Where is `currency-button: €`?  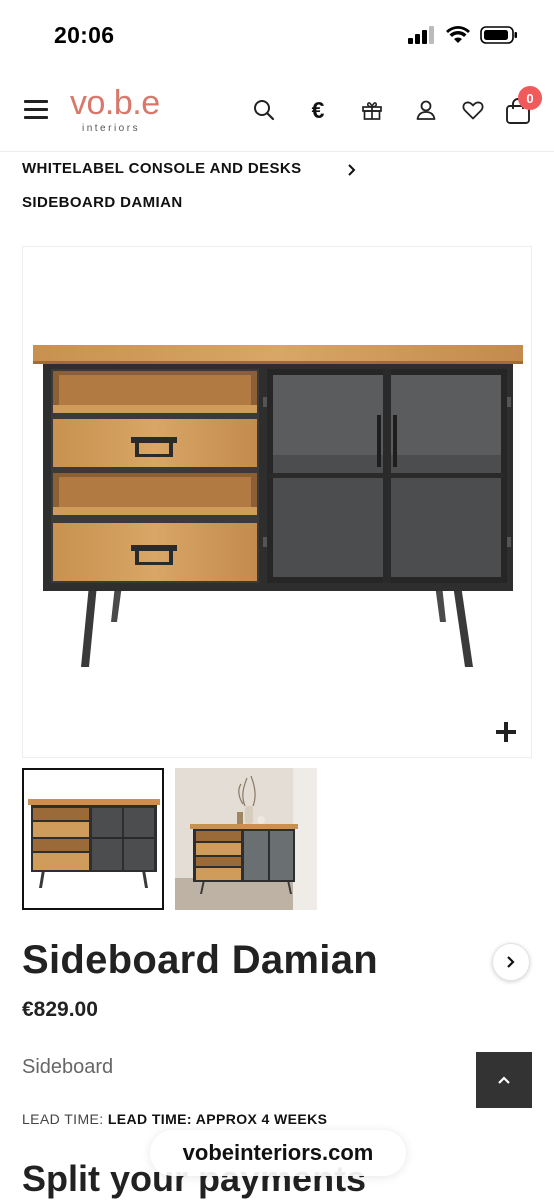 currency-button: € is located at coordinates (318, 110).